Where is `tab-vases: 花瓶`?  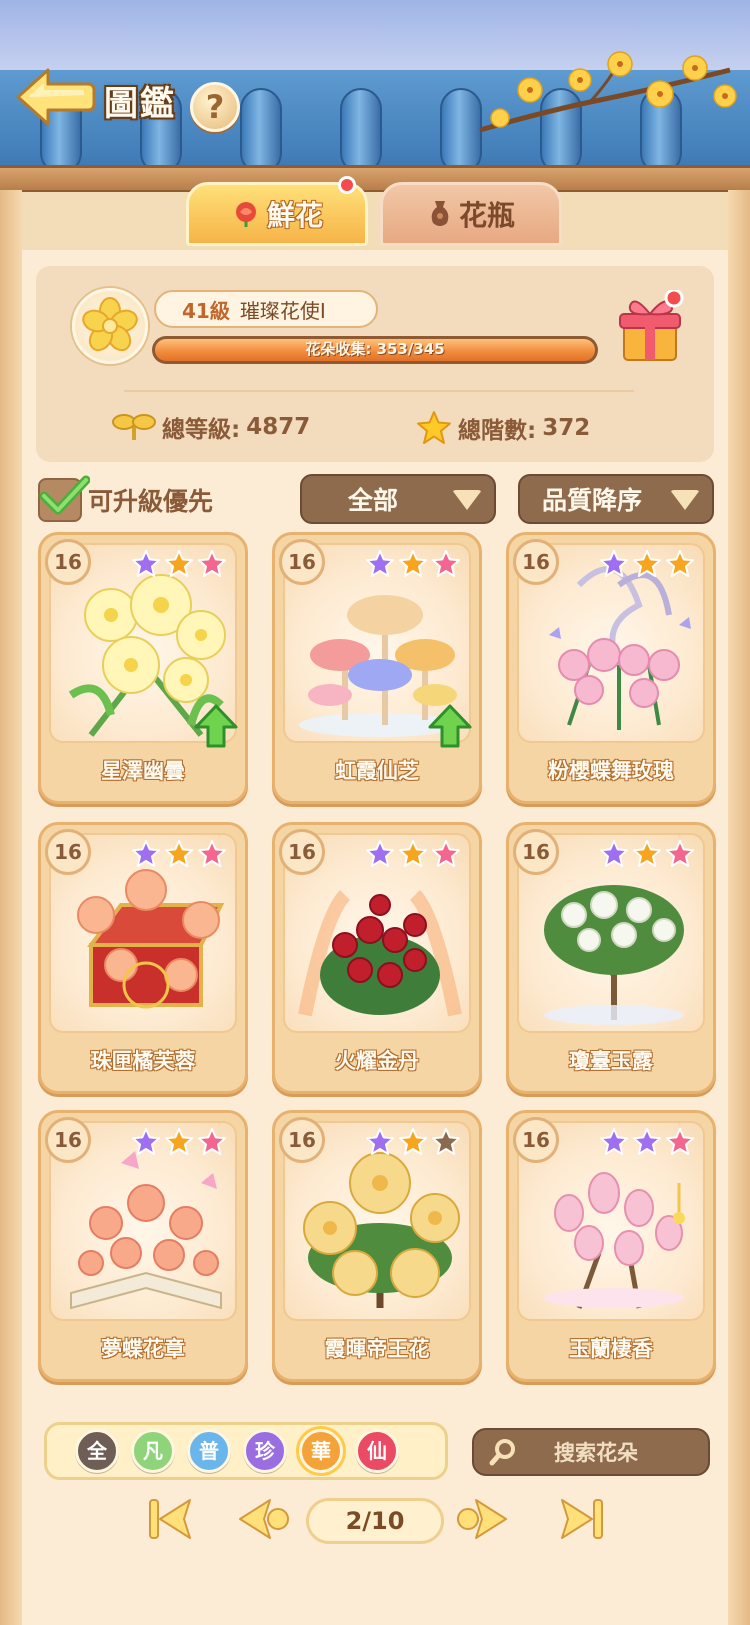
tab-vases: 花瓶 is located at coordinates (471, 214).